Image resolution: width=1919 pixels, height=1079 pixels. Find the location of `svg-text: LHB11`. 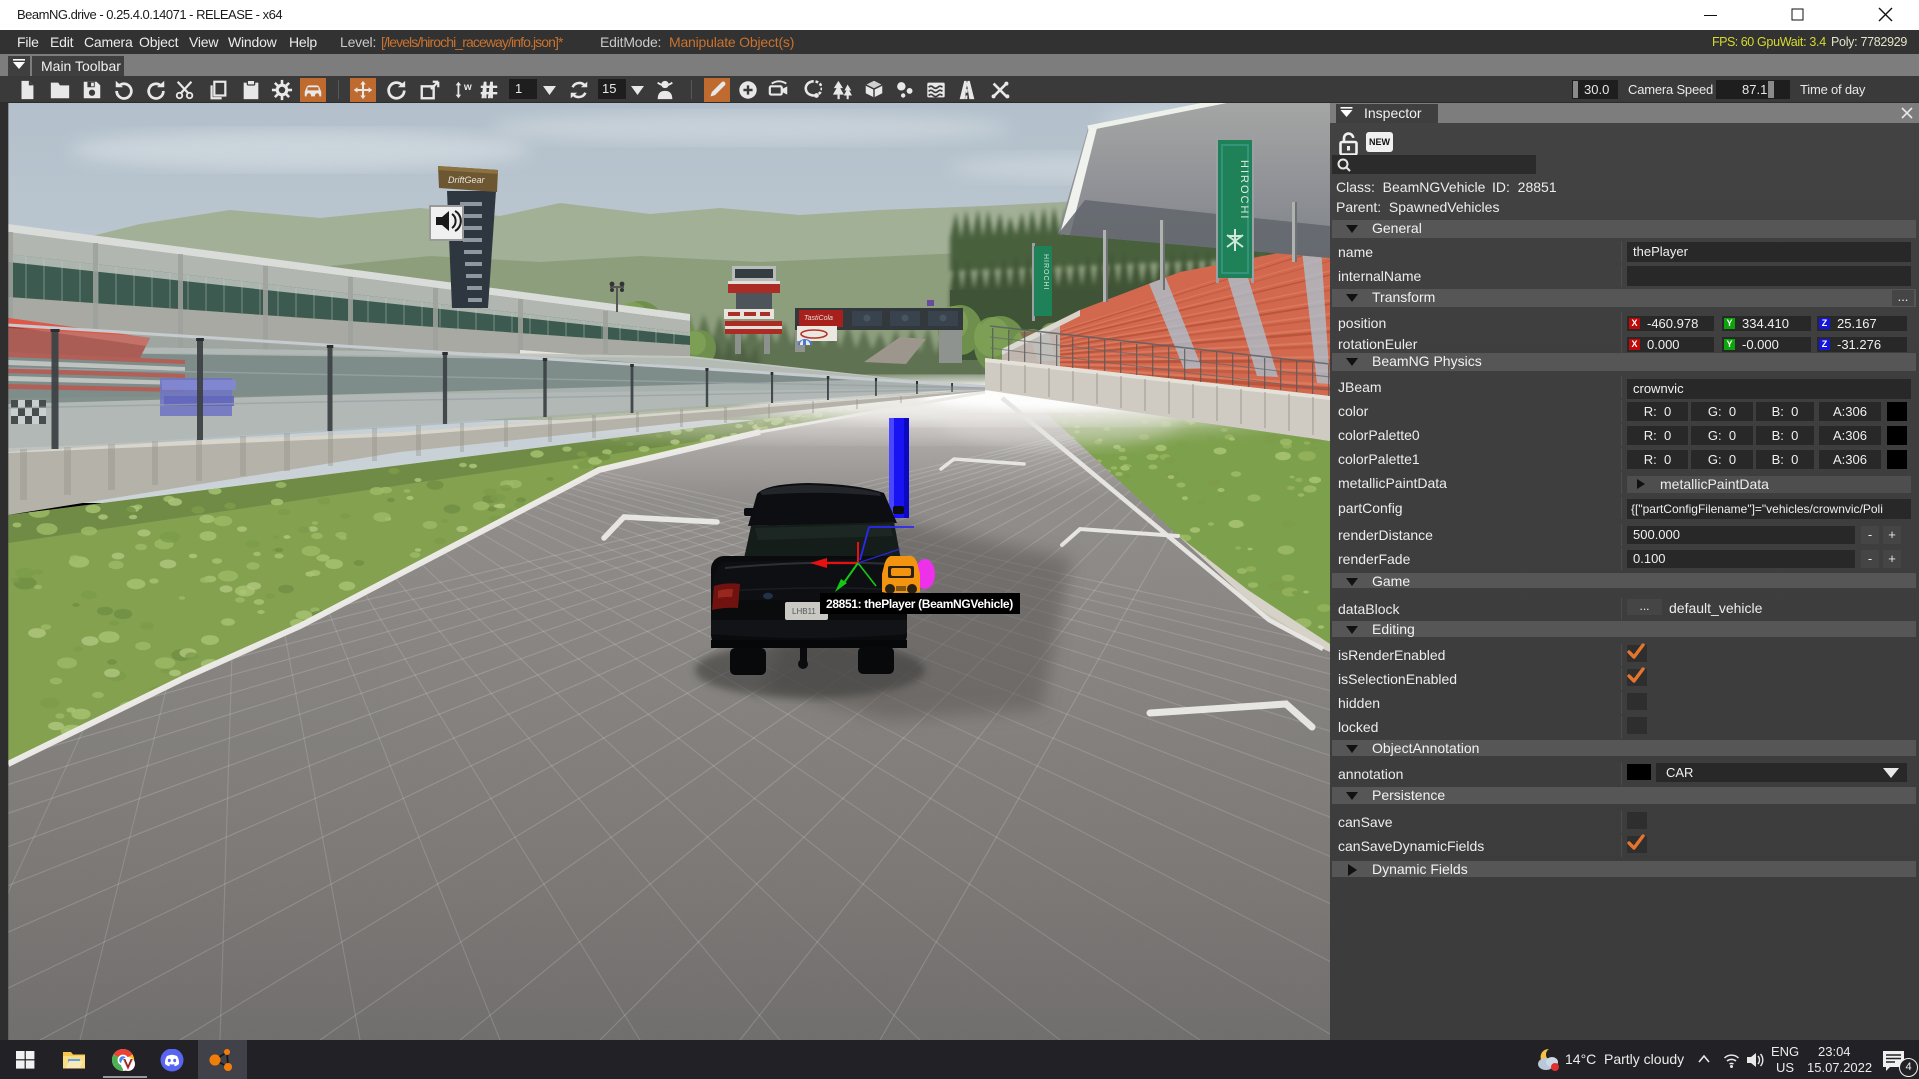

svg-text: LHB11 is located at coordinates (804, 611).